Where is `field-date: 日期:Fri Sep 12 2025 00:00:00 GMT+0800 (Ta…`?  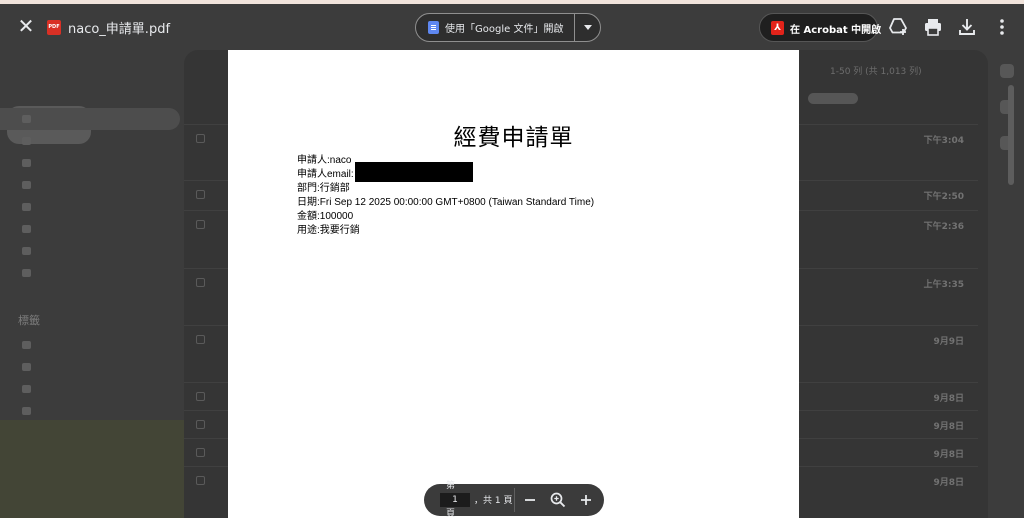
field-date: 日期:Fri Sep 12 2025 00:00:00 GMT+0800 (Ta… is located at coordinates (445, 203).